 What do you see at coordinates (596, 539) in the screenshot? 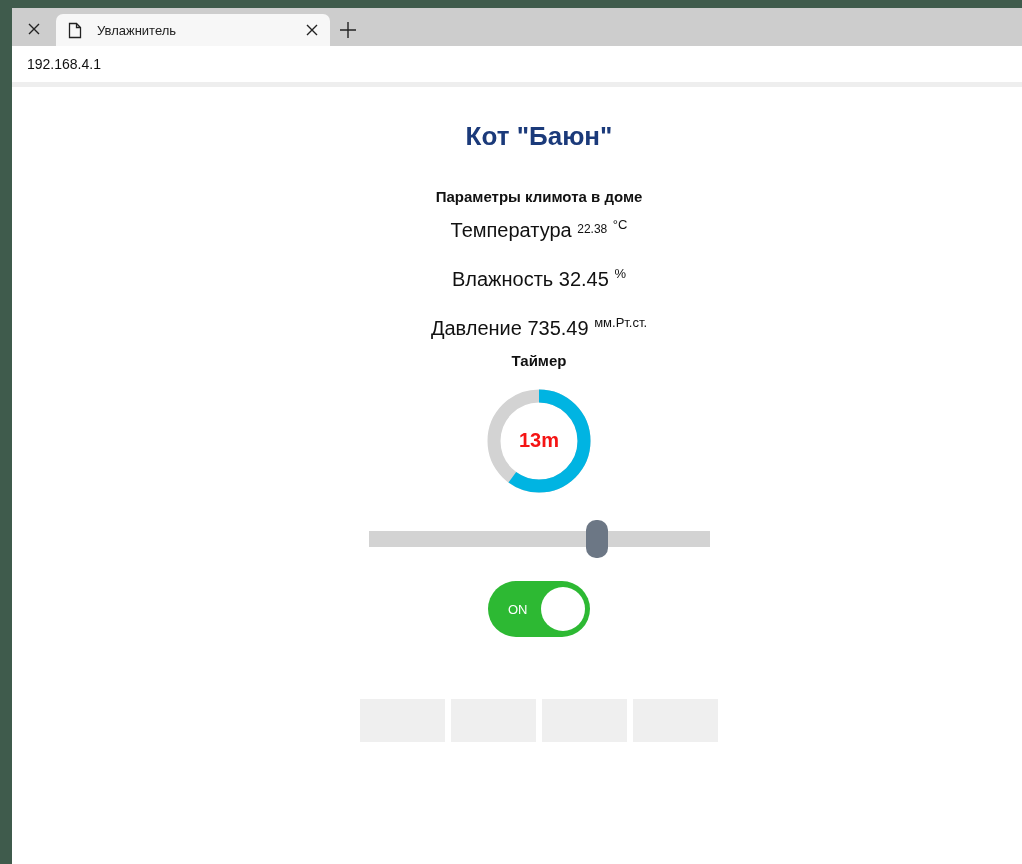
I see `slider-thumb` at bounding box center [596, 539].